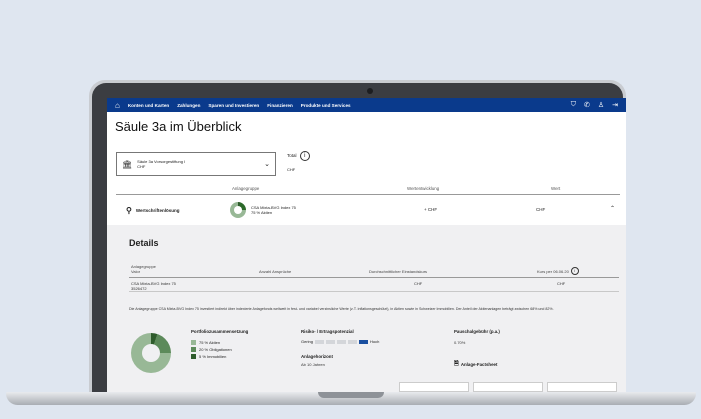  What do you see at coordinates (573, 105) in the screenshot?
I see `shield-icon: ⛉` at bounding box center [573, 105].